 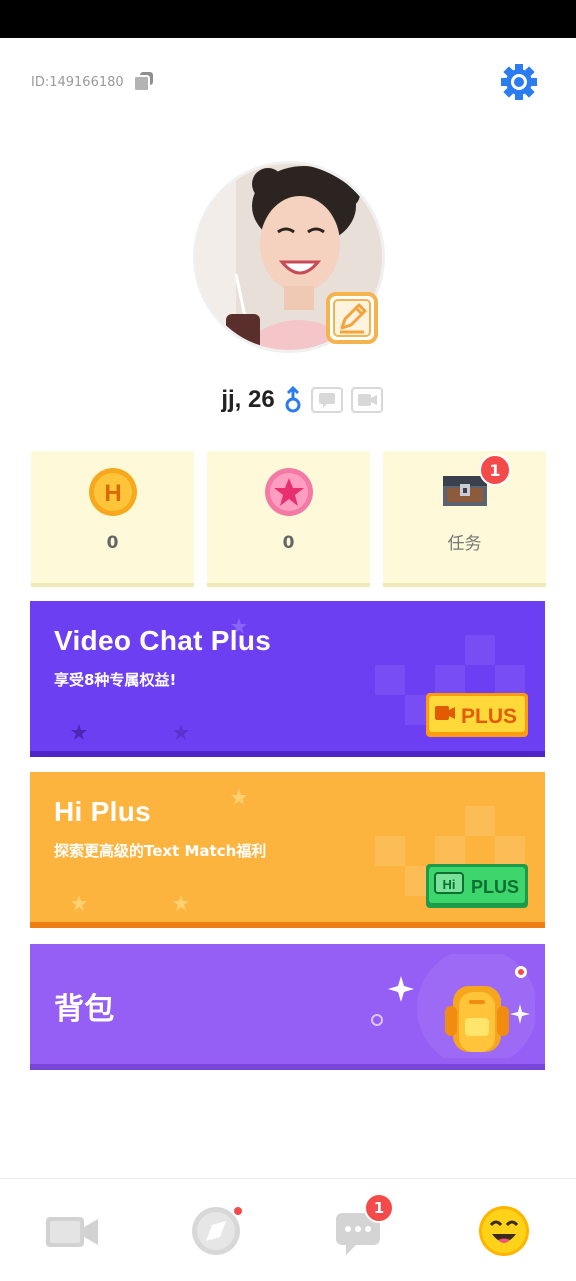 I want to click on hi-plus-banner: Hi Plus 探索更高级的Text Match福利 Hi PLUS, so click(x=287, y=847).